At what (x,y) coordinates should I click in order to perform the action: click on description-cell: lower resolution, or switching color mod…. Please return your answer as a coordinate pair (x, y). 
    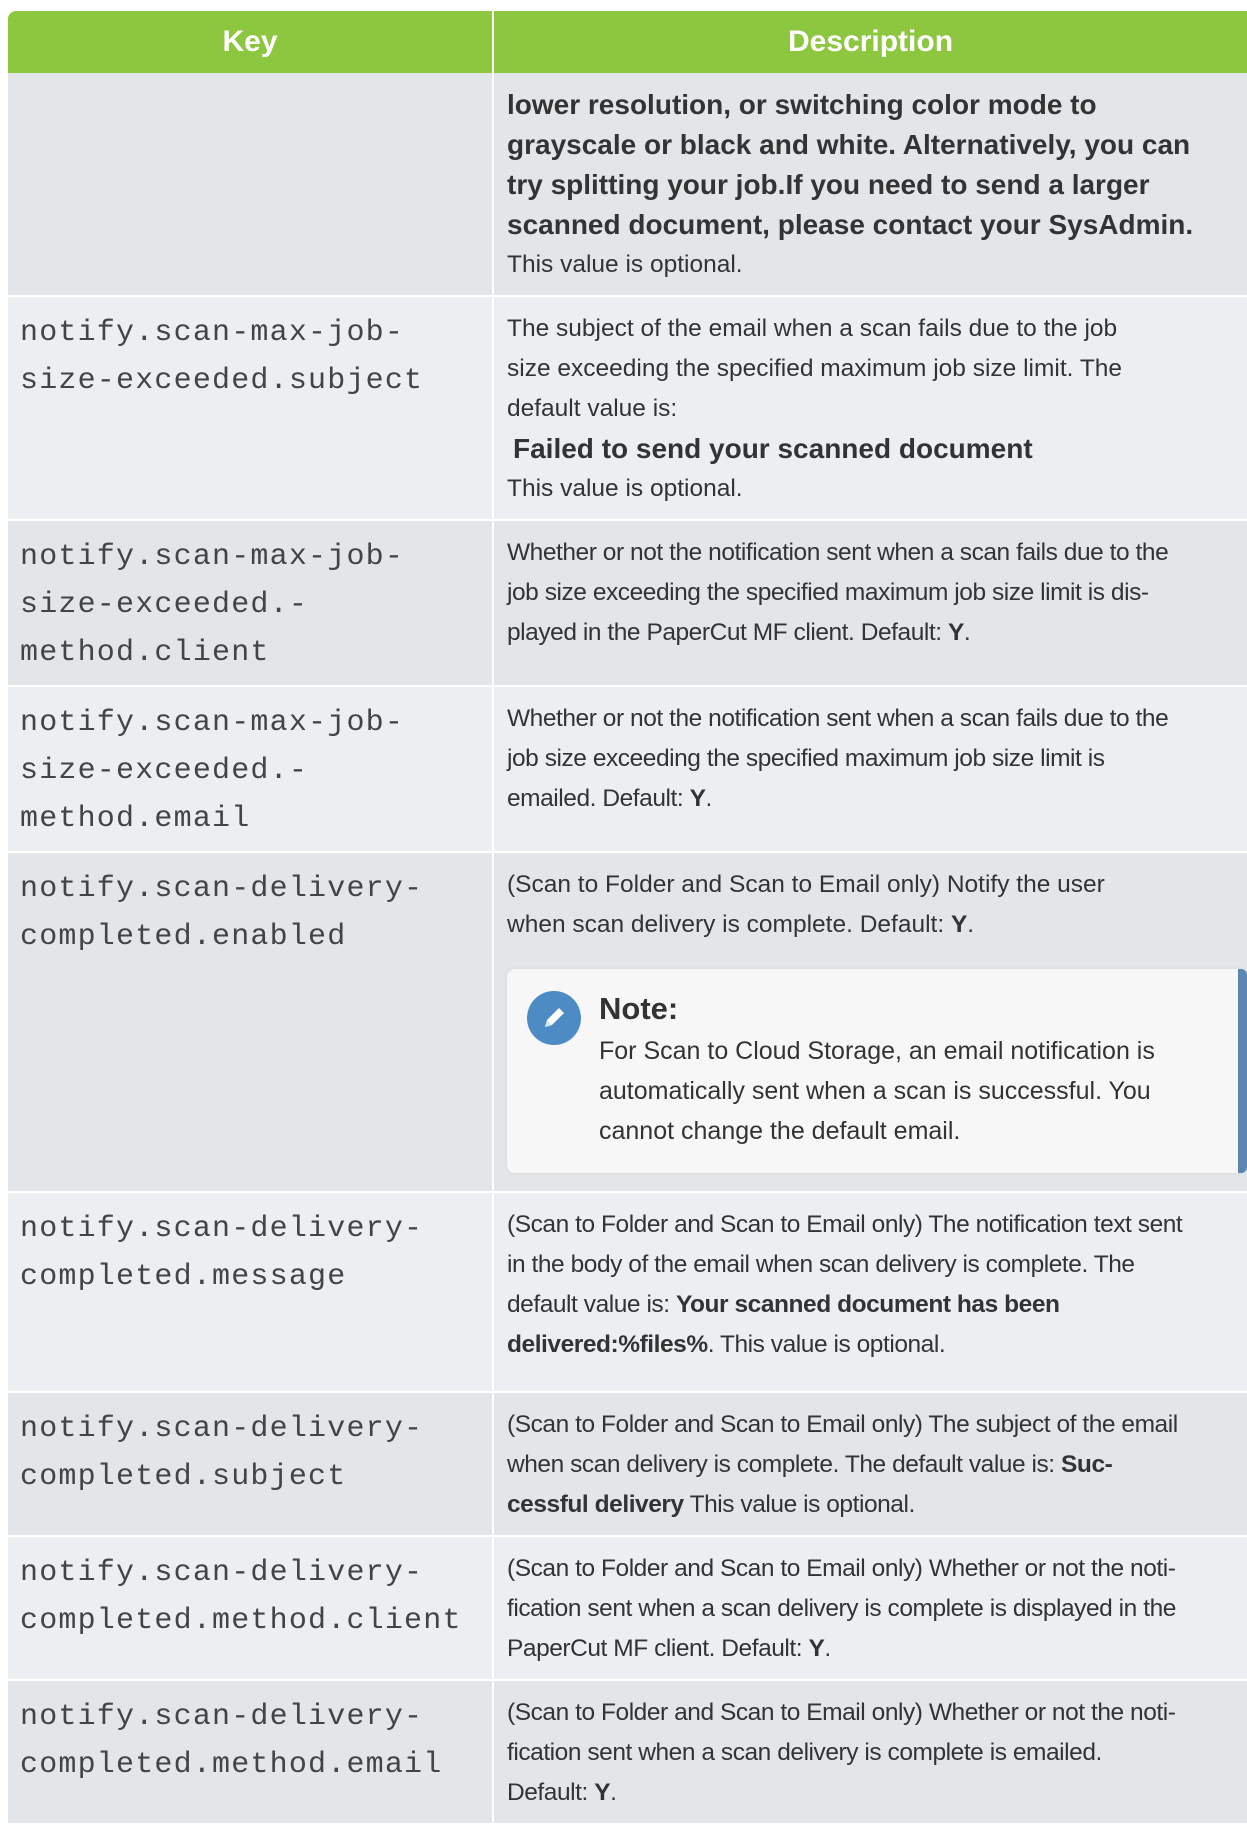
    Looking at the image, I should click on (870, 185).